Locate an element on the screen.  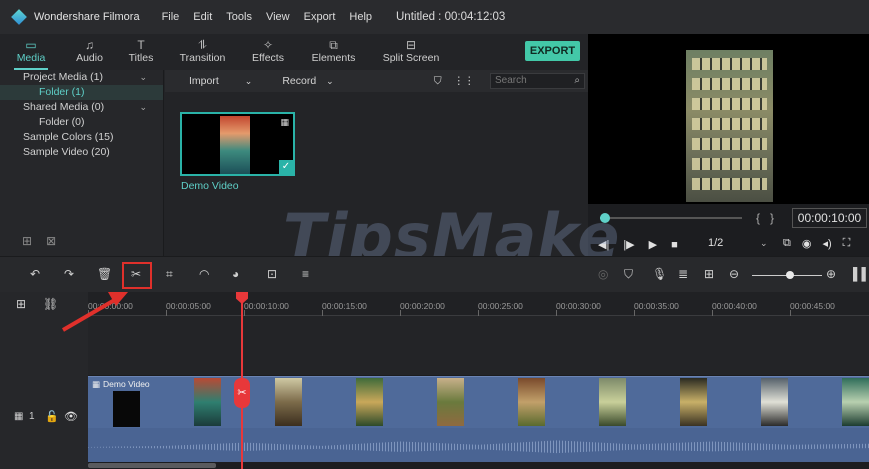
tab-transition: ⥮ Transition is located at coordinates (202, 52).